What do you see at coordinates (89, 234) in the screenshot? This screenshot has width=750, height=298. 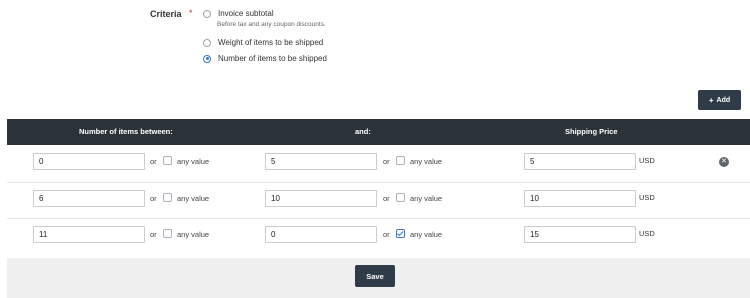 I see `from-input: 11` at bounding box center [89, 234].